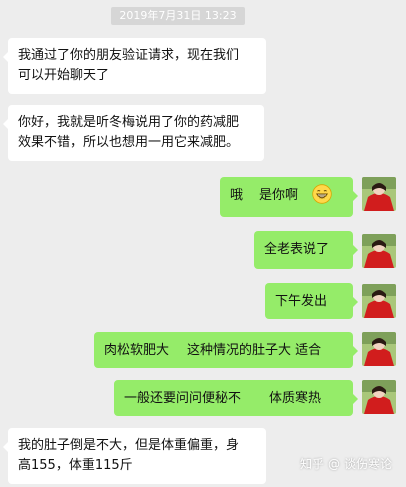 The width and height of the screenshot is (406, 487). What do you see at coordinates (129, 445) in the screenshot?
I see `message-text: 我的肚子倒是不大，但是体重偏重，身` at bounding box center [129, 445].